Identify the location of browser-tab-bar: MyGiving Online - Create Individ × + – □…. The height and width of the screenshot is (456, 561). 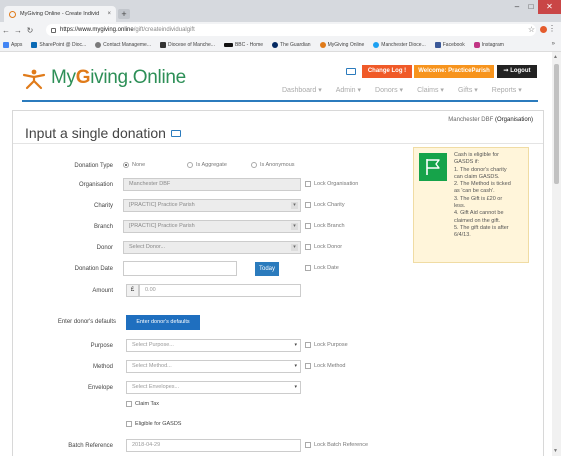
(280, 11).